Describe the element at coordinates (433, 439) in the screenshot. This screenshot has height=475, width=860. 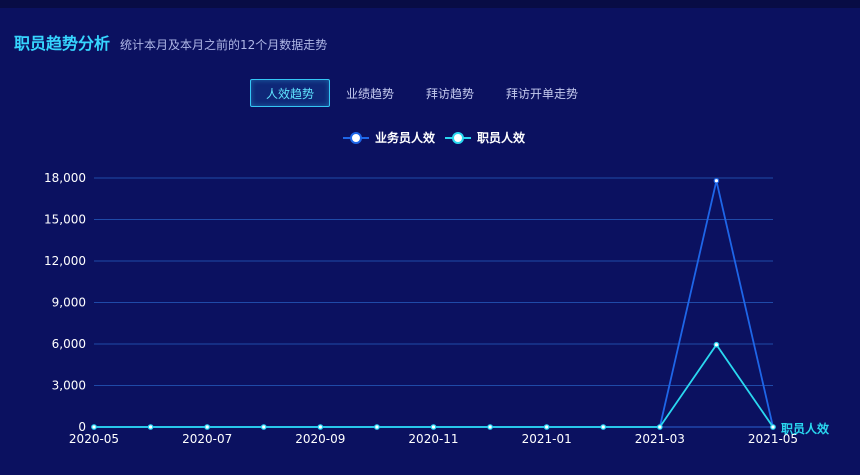
I see `x-tick-label: 2020-11` at that location.